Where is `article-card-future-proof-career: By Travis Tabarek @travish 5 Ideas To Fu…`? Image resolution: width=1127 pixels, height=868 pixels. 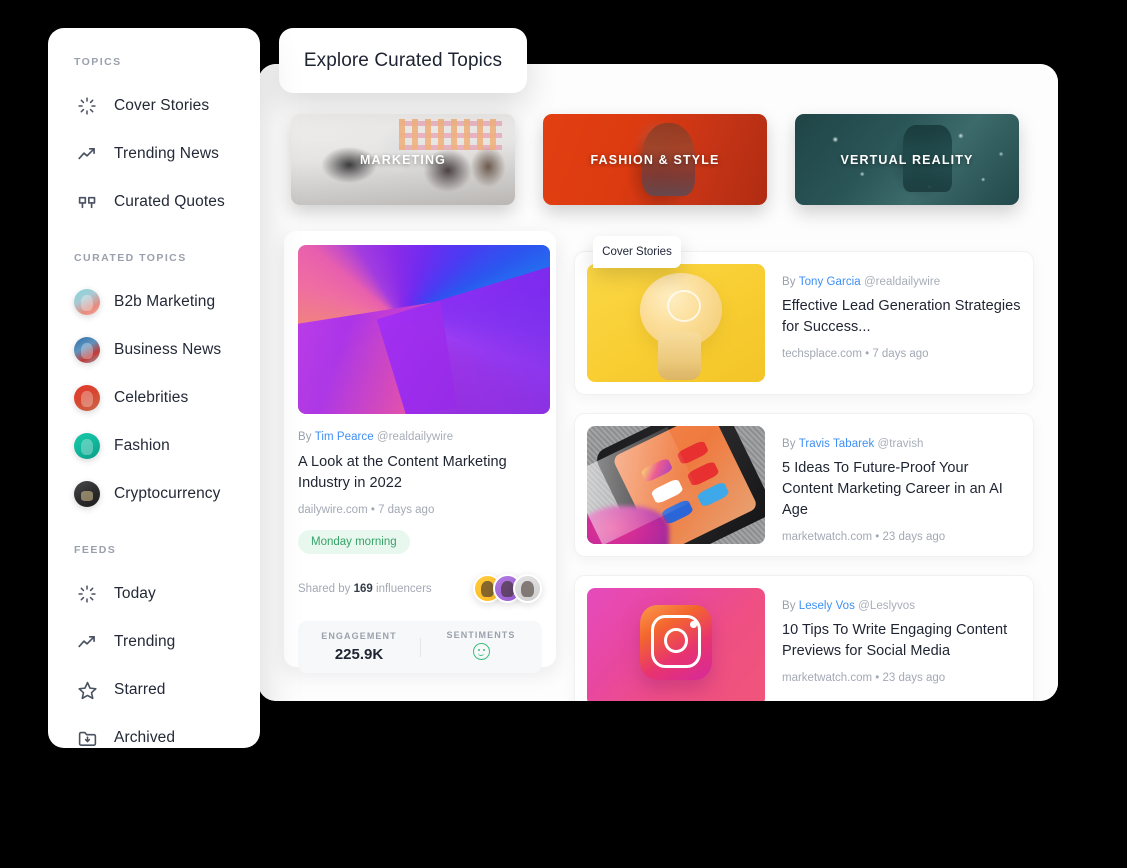 article-card-future-proof-career: By Travis Tabarek @travish 5 Ideas To Fu… is located at coordinates (804, 485).